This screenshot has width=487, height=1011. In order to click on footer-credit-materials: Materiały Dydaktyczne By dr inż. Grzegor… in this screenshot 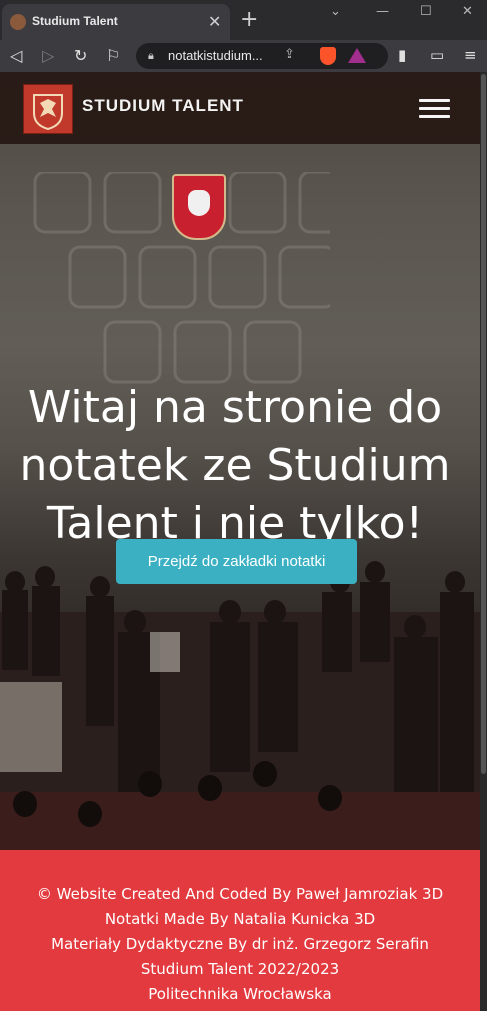, I will do `click(240, 944)`.